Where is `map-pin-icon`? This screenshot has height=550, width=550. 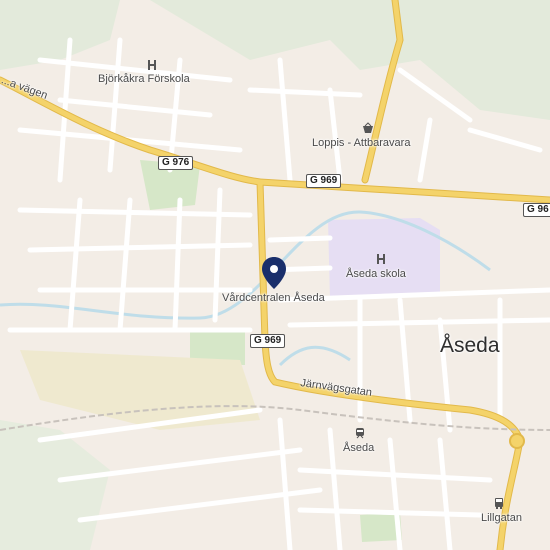
map-pin-icon is located at coordinates (274, 275).